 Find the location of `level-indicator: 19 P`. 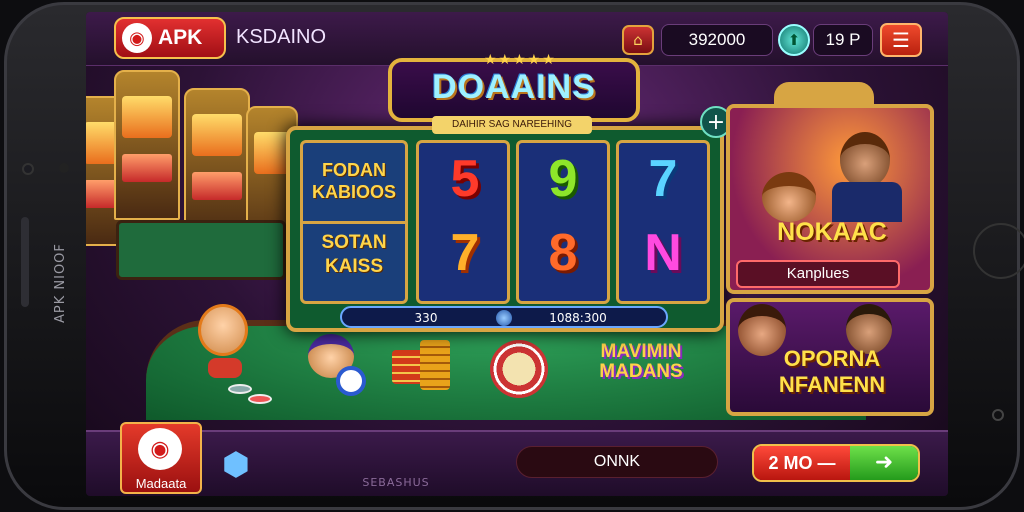

level-indicator: 19 P is located at coordinates (843, 40).